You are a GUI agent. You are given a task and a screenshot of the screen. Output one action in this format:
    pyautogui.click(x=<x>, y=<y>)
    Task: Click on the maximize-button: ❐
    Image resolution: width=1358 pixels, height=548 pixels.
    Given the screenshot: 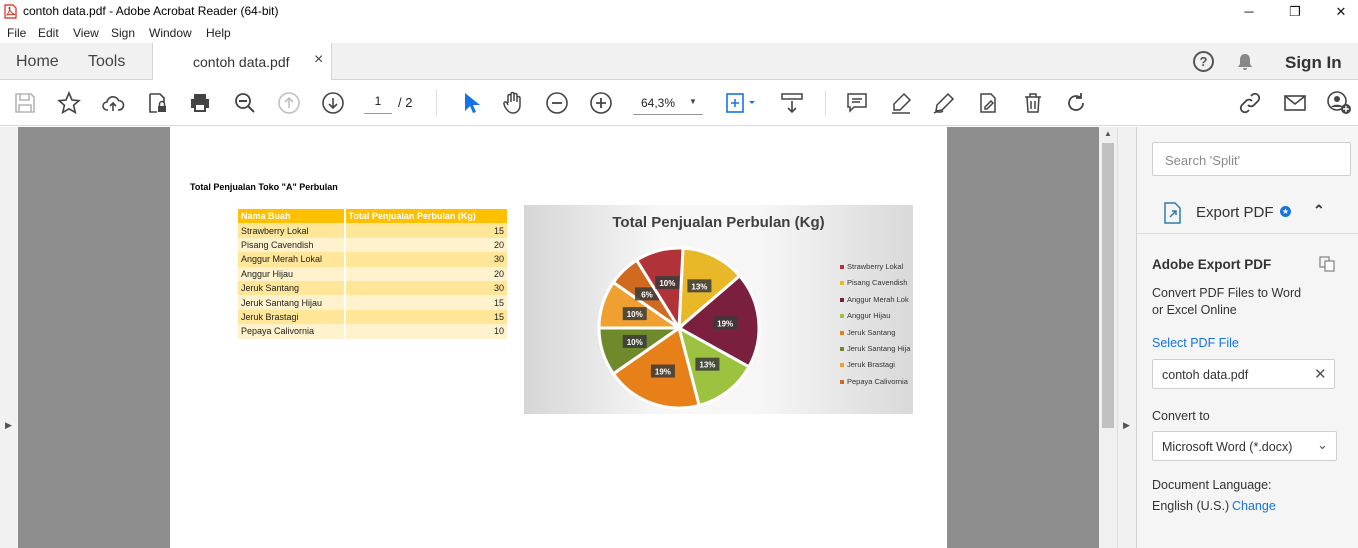 What is the action you would take?
    pyautogui.click(x=1295, y=11)
    